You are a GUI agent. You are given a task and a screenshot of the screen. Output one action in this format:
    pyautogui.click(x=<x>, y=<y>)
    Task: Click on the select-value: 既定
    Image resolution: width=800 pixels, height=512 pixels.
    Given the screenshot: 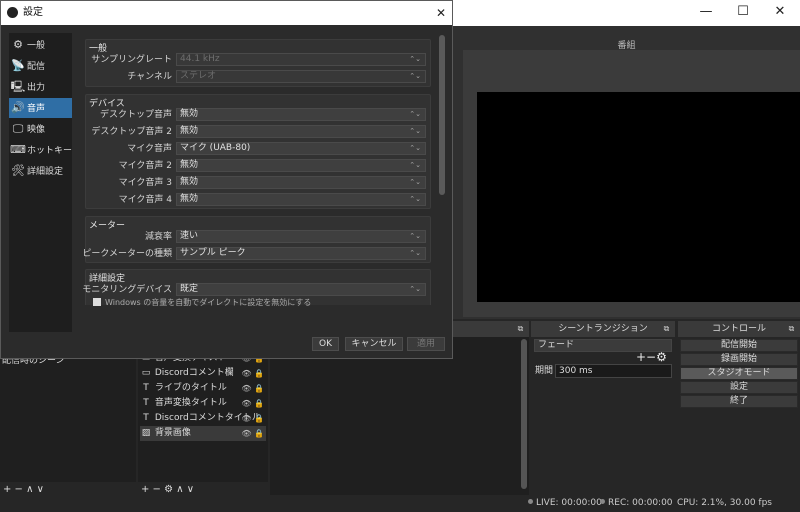 What is the action you would take?
    pyautogui.click(x=189, y=289)
    